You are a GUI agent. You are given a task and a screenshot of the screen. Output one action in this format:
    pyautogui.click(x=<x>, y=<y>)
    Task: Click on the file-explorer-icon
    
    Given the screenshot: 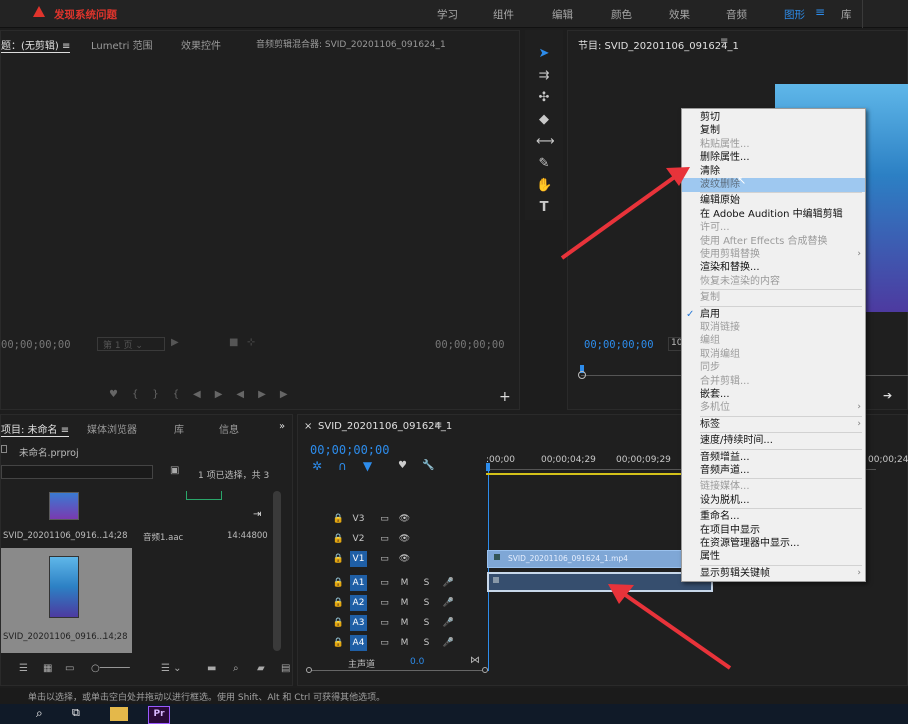 What is the action you would take?
    pyautogui.click(x=119, y=714)
    